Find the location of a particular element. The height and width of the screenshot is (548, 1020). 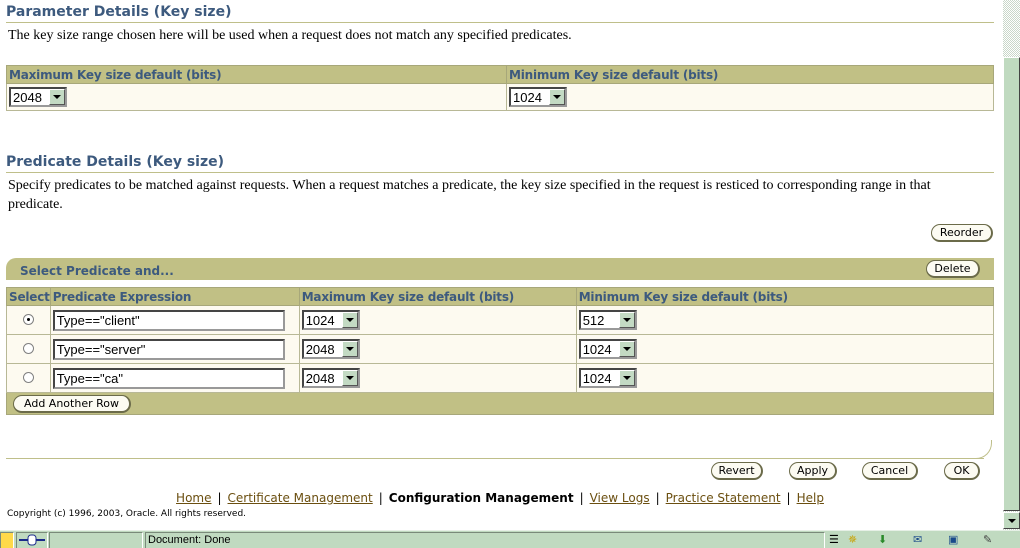

action-divider is located at coordinates (495, 458).